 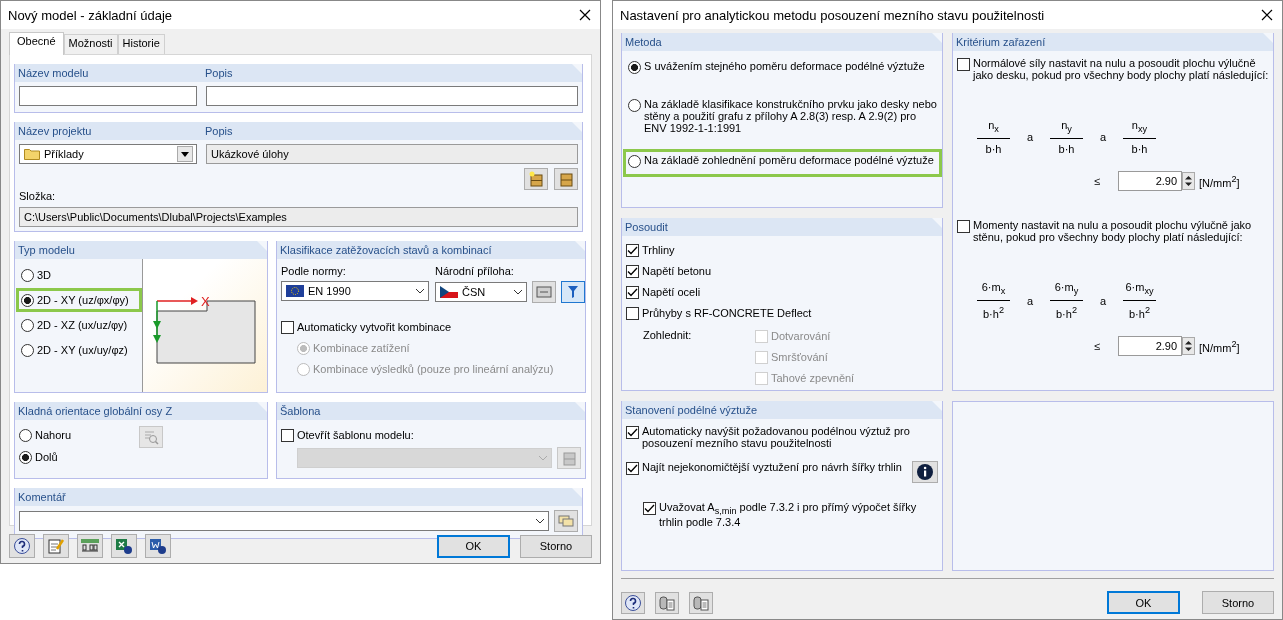 I want to click on checkbox-label: Dotvarování, so click(x=801, y=336).